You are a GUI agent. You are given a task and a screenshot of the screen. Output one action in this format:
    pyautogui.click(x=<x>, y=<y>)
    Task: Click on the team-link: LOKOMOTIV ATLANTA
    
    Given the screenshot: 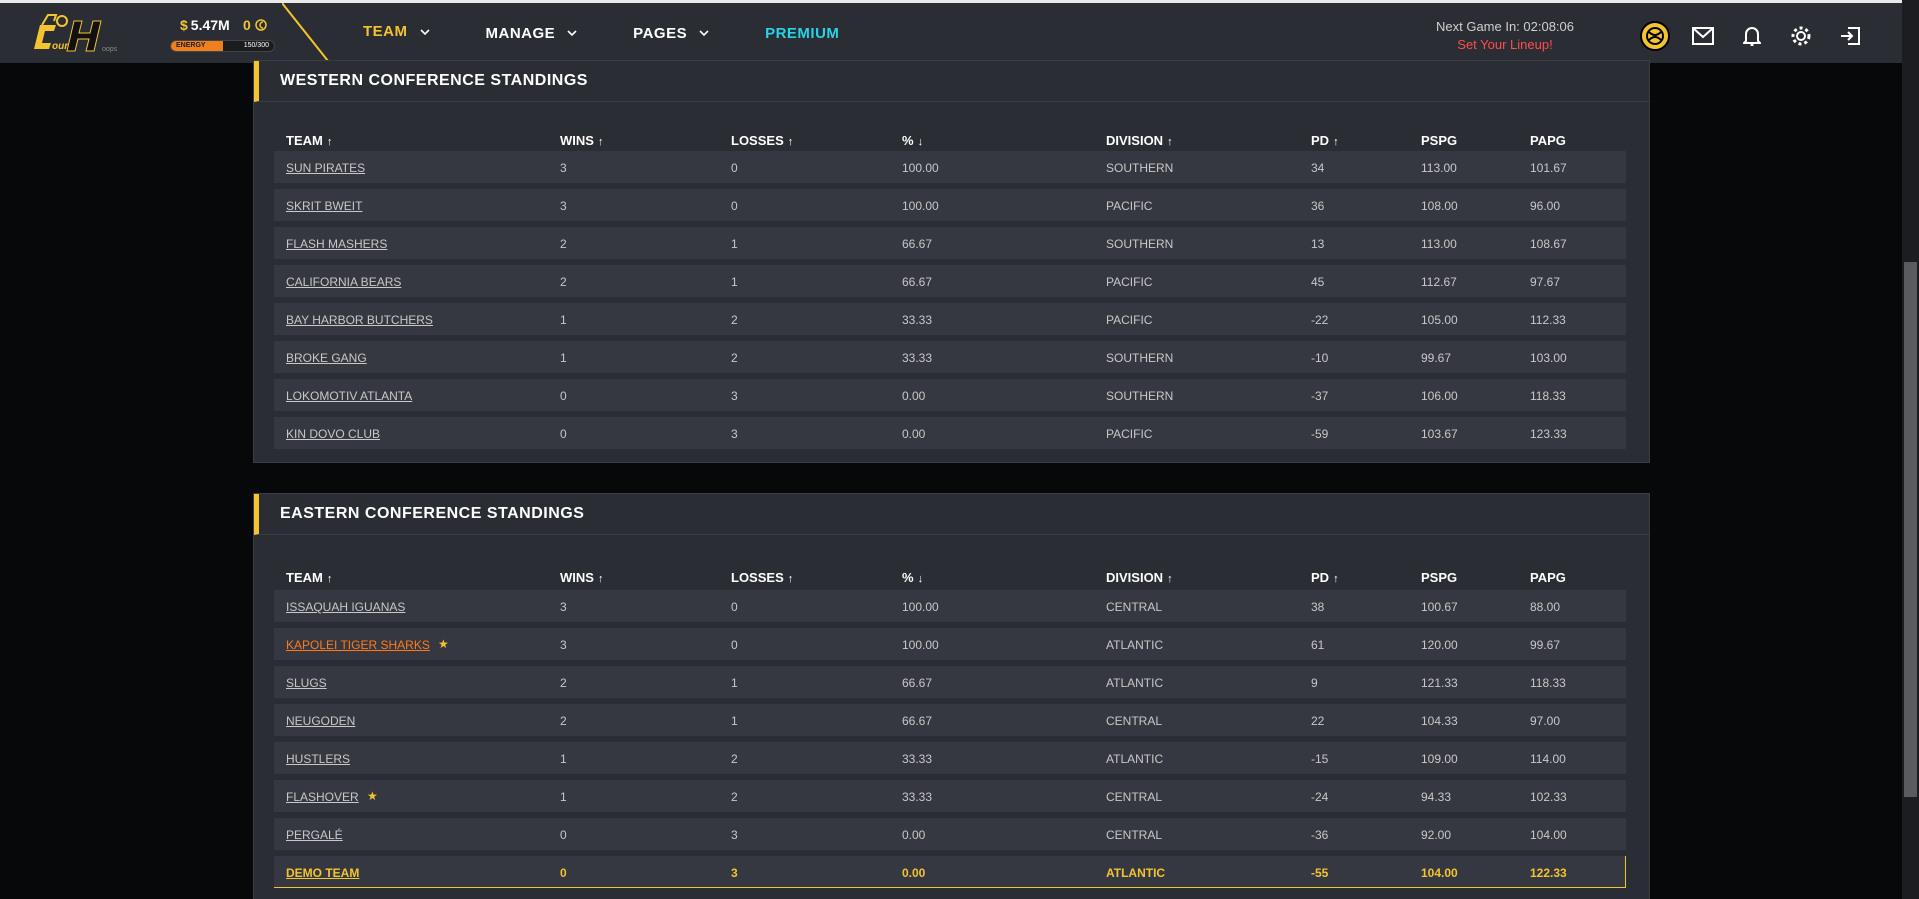 What is the action you would take?
    pyautogui.click(x=349, y=396)
    